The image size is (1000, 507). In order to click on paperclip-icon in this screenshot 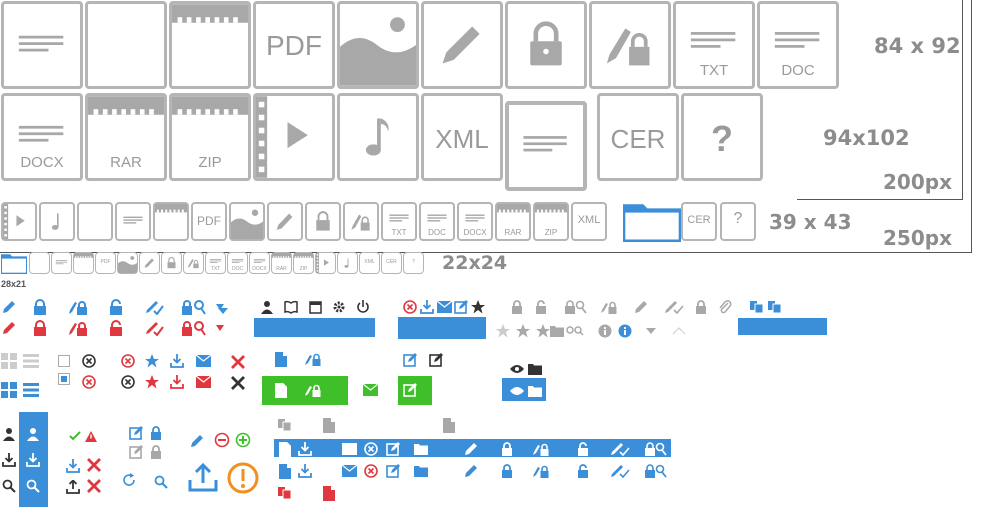, I will do `click(725, 307)`.